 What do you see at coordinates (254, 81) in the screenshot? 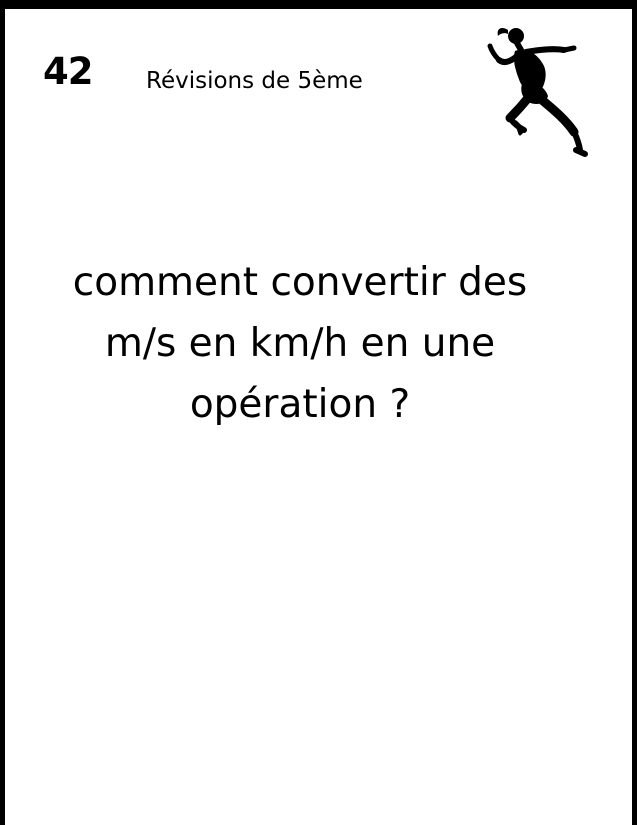
I see `card-subtitle: Révisions de 5ème` at bounding box center [254, 81].